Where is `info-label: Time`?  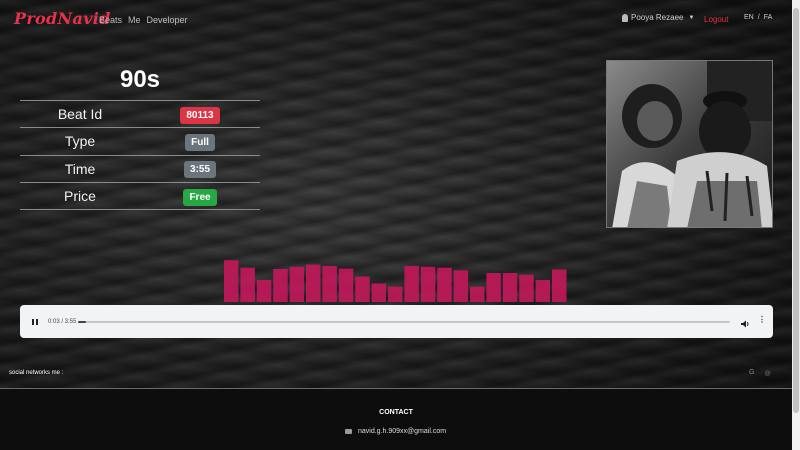 info-label: Time is located at coordinates (80, 168).